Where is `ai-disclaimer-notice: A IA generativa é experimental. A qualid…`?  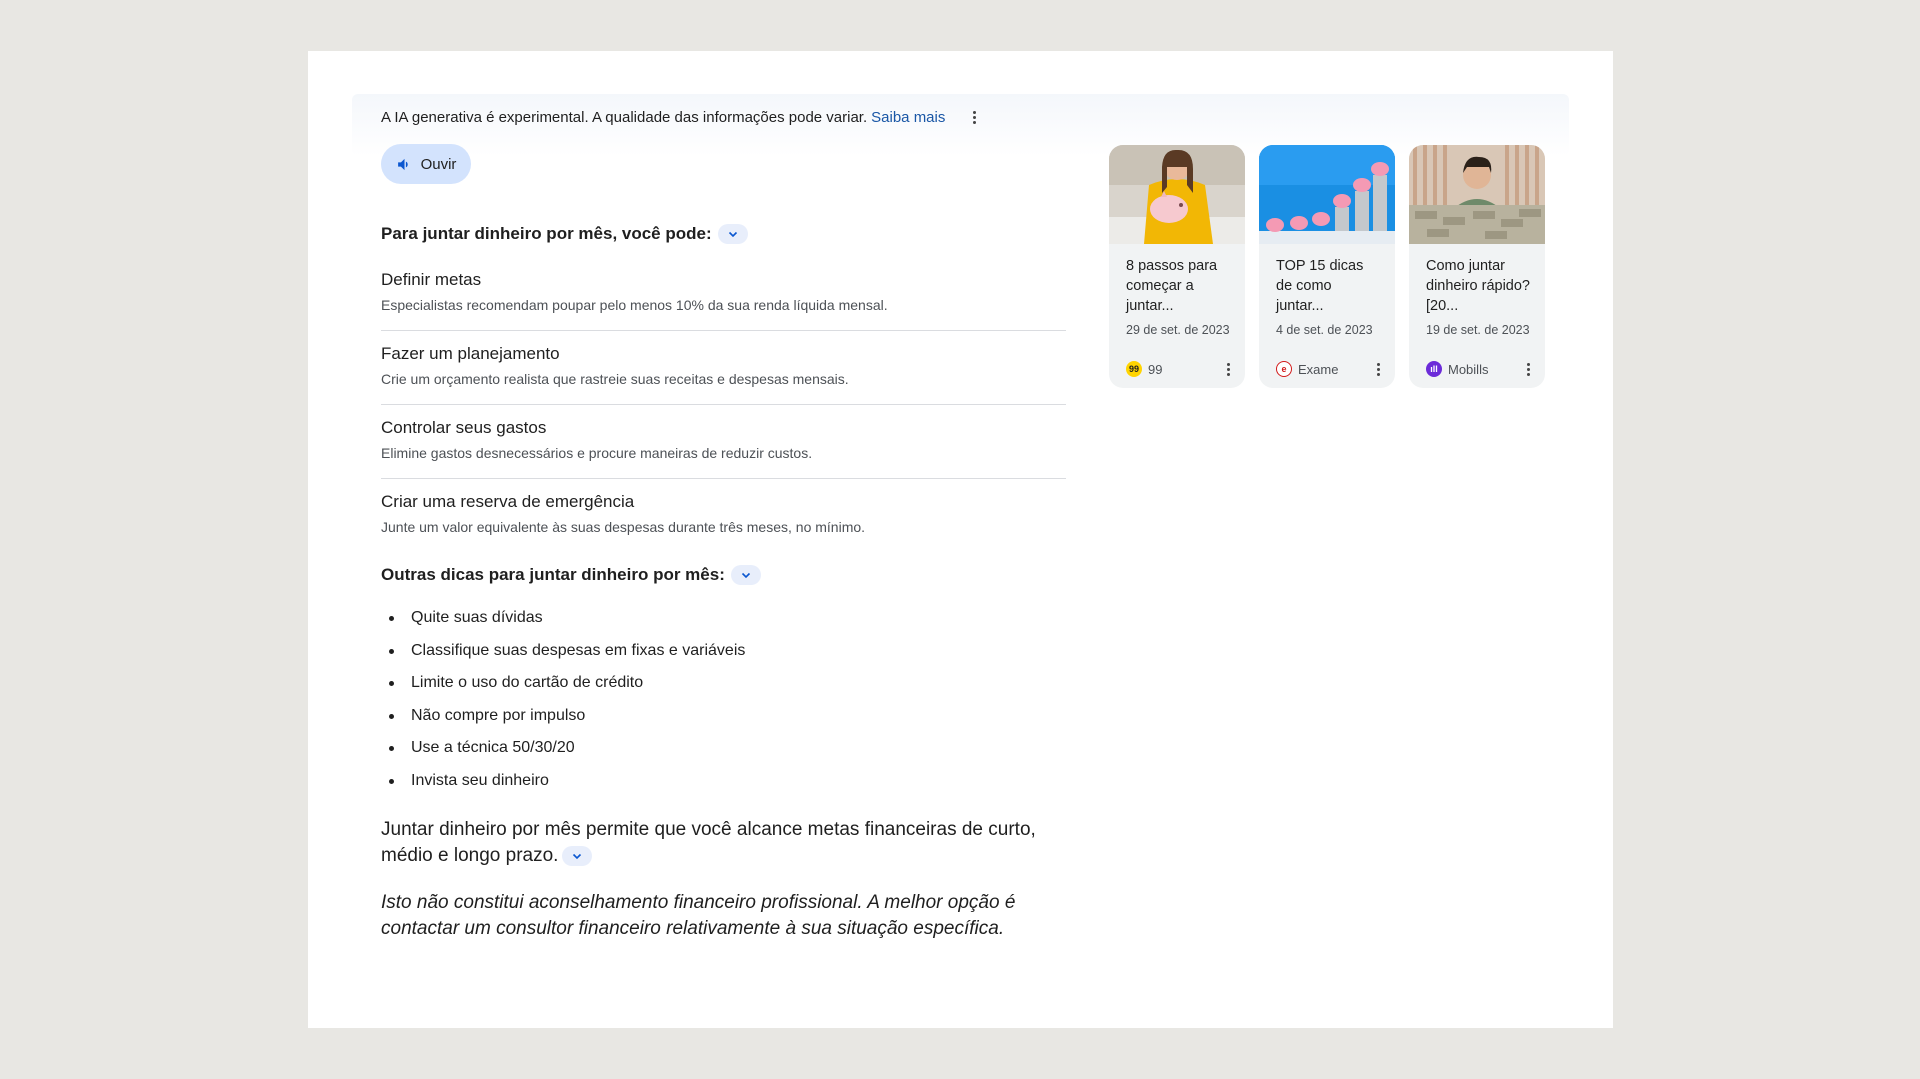
ai-disclaimer-notice: A IA generativa é experimental. A qualid… is located at coordinates (681, 117).